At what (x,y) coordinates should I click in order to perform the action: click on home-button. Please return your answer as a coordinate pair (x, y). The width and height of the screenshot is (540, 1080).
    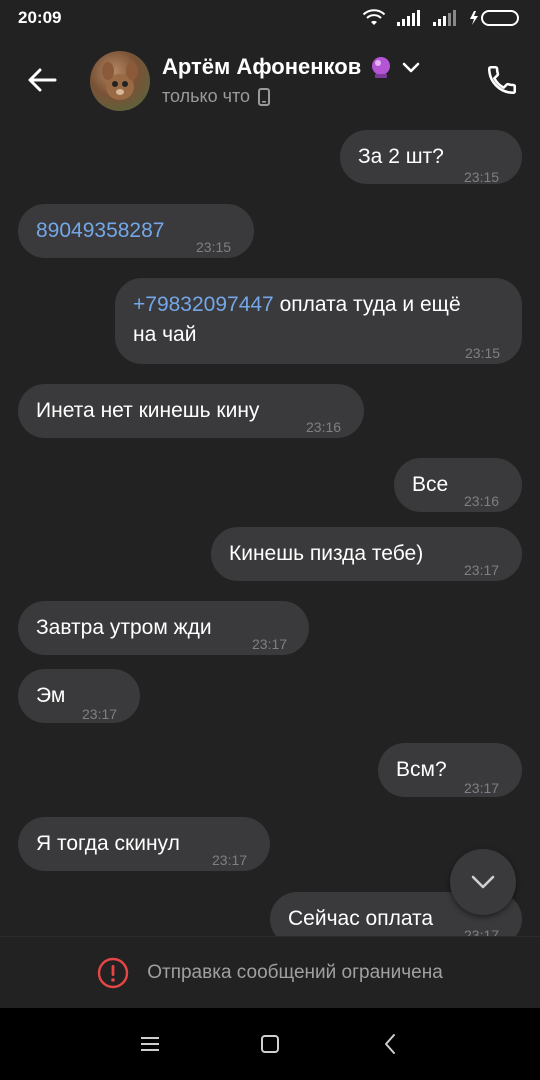
    Looking at the image, I should click on (270, 1044).